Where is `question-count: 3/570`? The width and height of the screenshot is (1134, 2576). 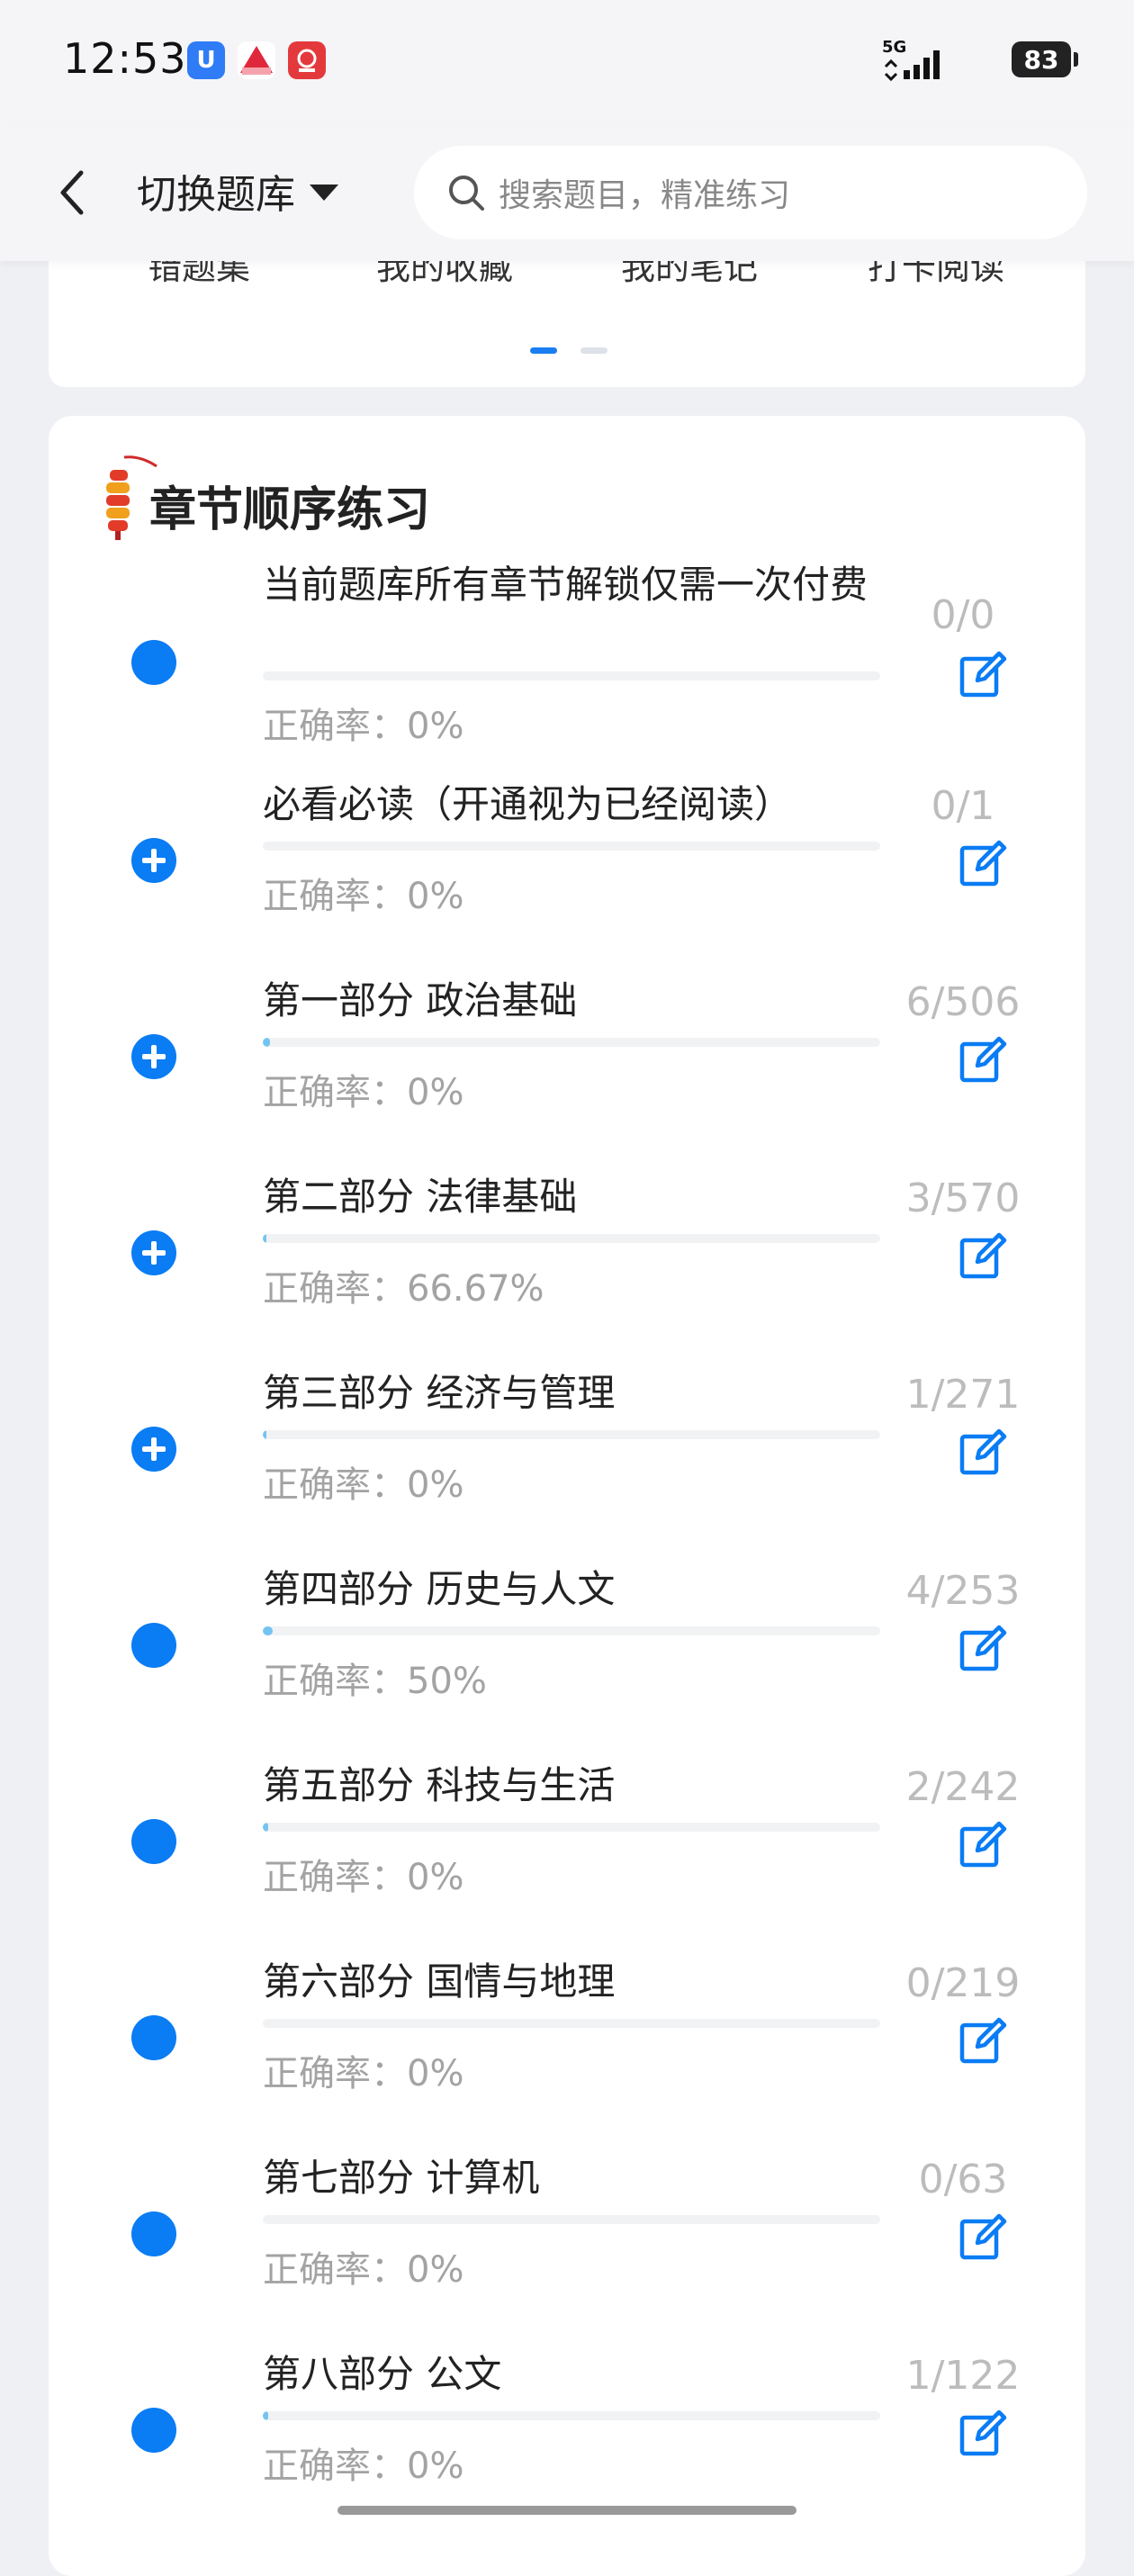 question-count: 3/570 is located at coordinates (963, 1198).